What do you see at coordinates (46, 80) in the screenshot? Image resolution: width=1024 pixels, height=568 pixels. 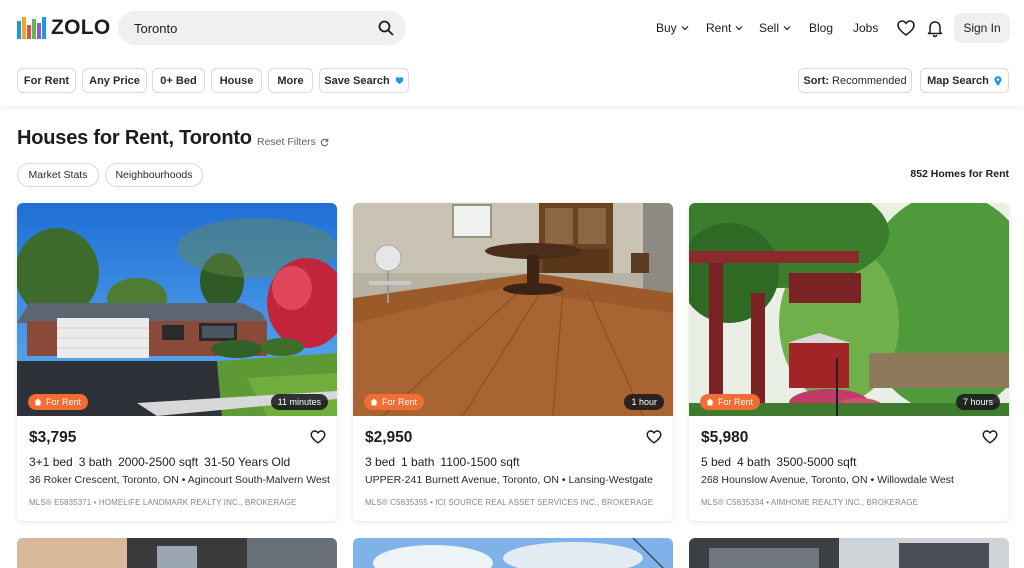 I see `filter-for-rent: For Rent` at bounding box center [46, 80].